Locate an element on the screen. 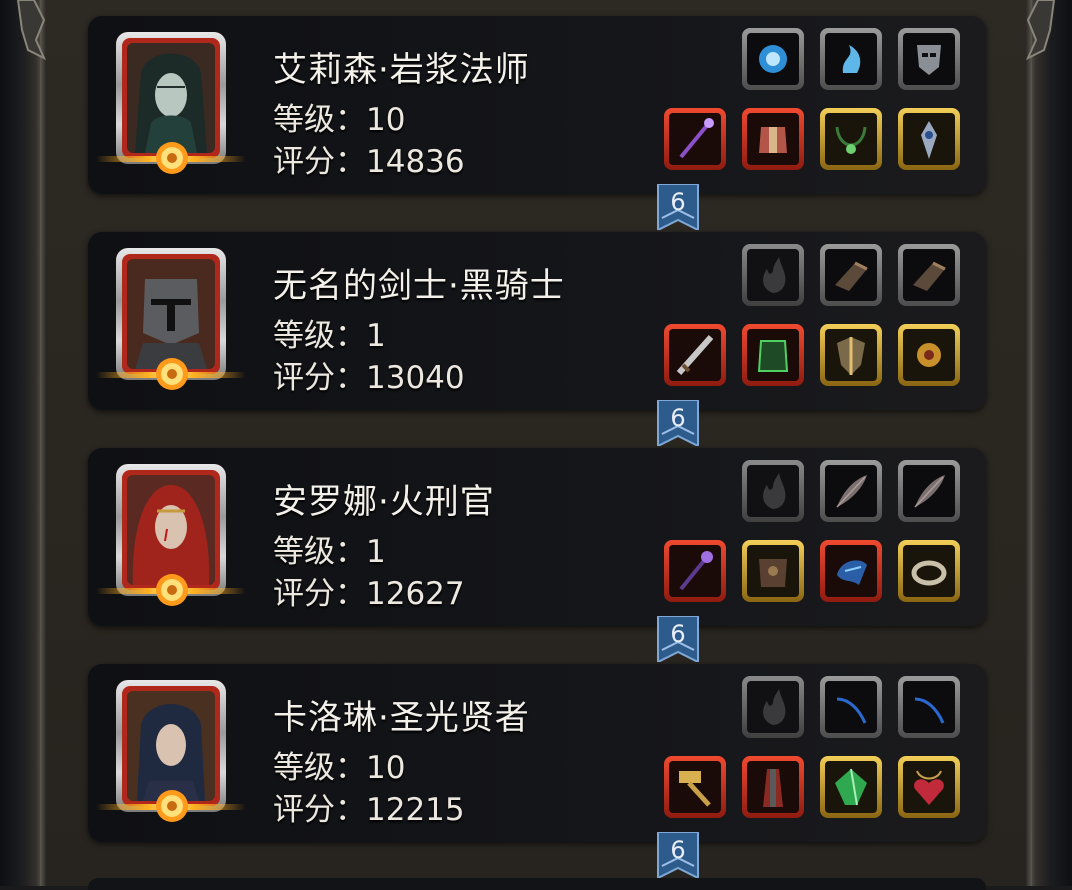 The width and height of the screenshot is (1072, 890). right-border is located at coordinates (1052, 443).